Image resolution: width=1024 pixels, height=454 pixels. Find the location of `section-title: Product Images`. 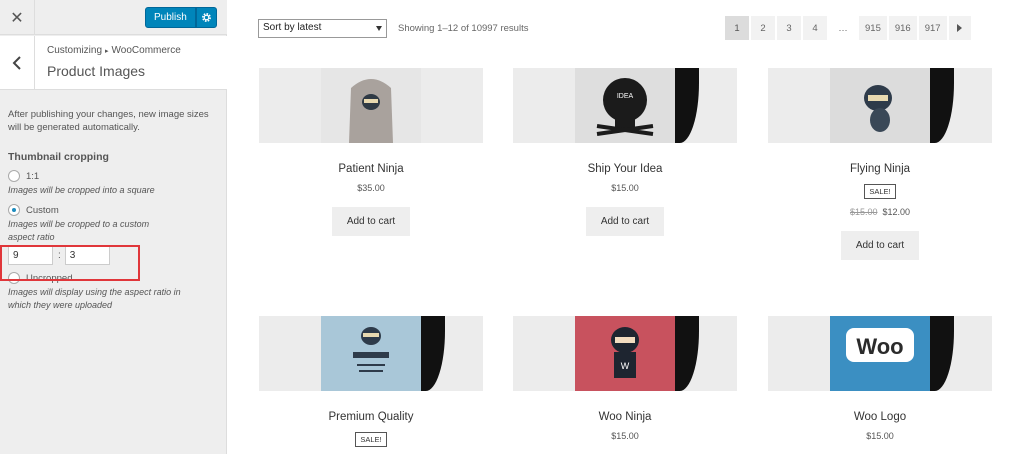

section-title: Product Images is located at coordinates (96, 71).